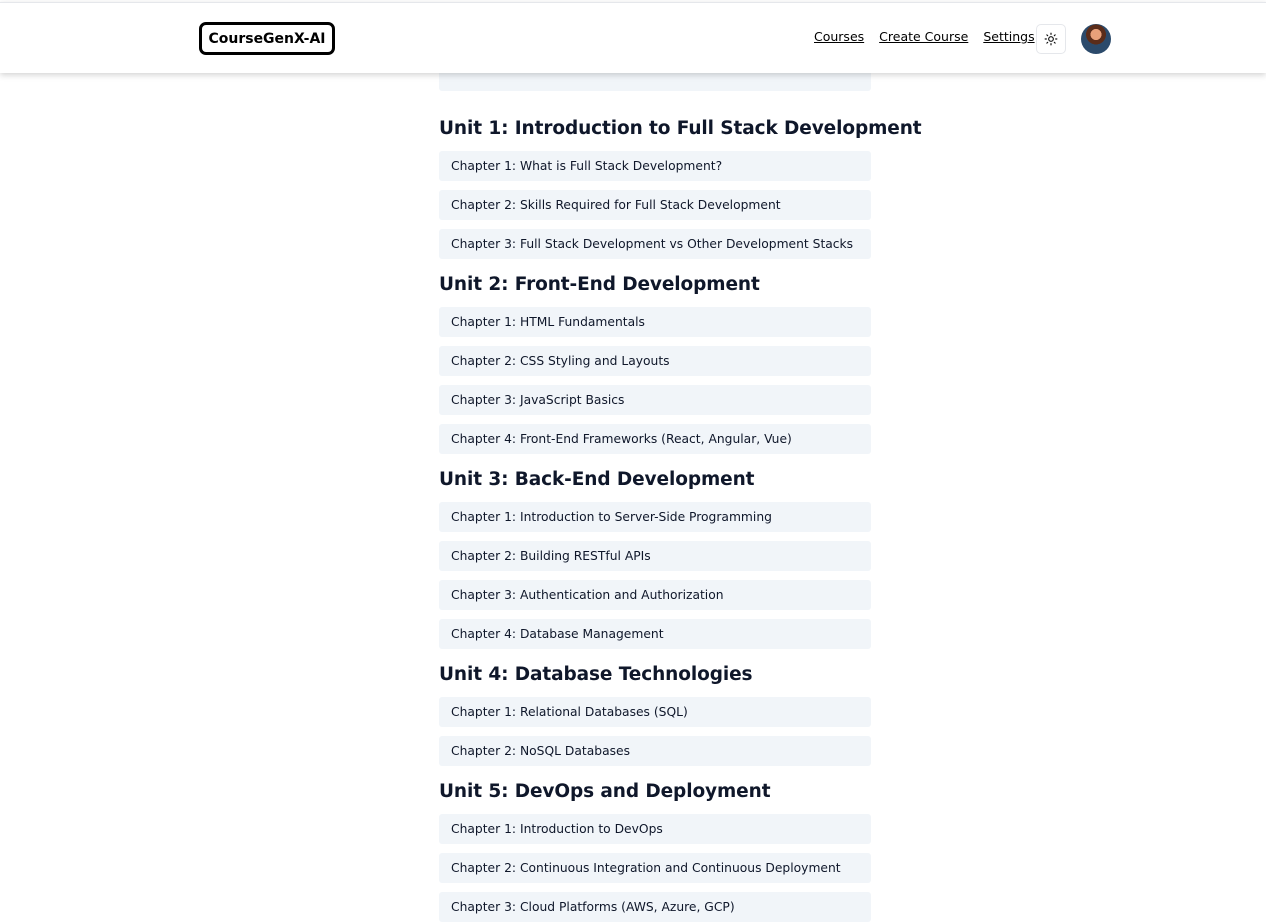 The height and width of the screenshot is (924, 1266). Describe the element at coordinates (1008, 36) in the screenshot. I see `nav-link-settings: Settings` at that location.